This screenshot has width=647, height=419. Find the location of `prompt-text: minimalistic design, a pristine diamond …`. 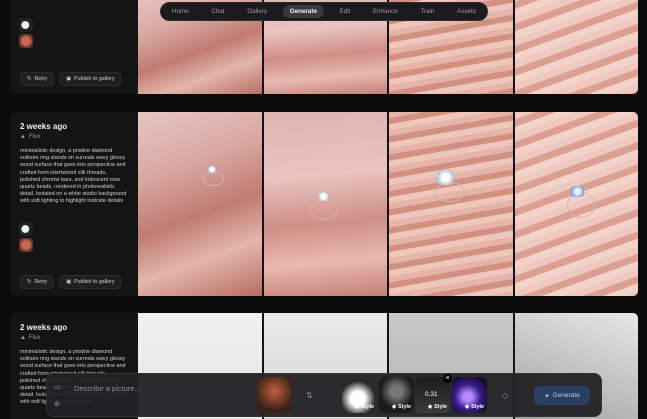

prompt-text: minimalistic design, a pristine diamond … is located at coordinates (73, 176).